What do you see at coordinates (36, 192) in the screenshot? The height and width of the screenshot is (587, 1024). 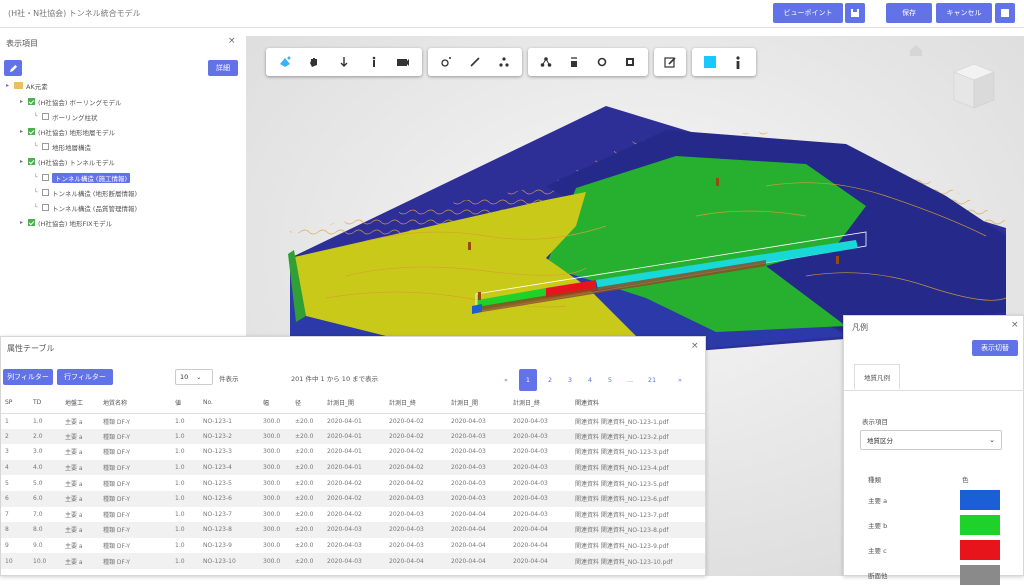 I see `tree-connector: └` at bounding box center [36, 192].